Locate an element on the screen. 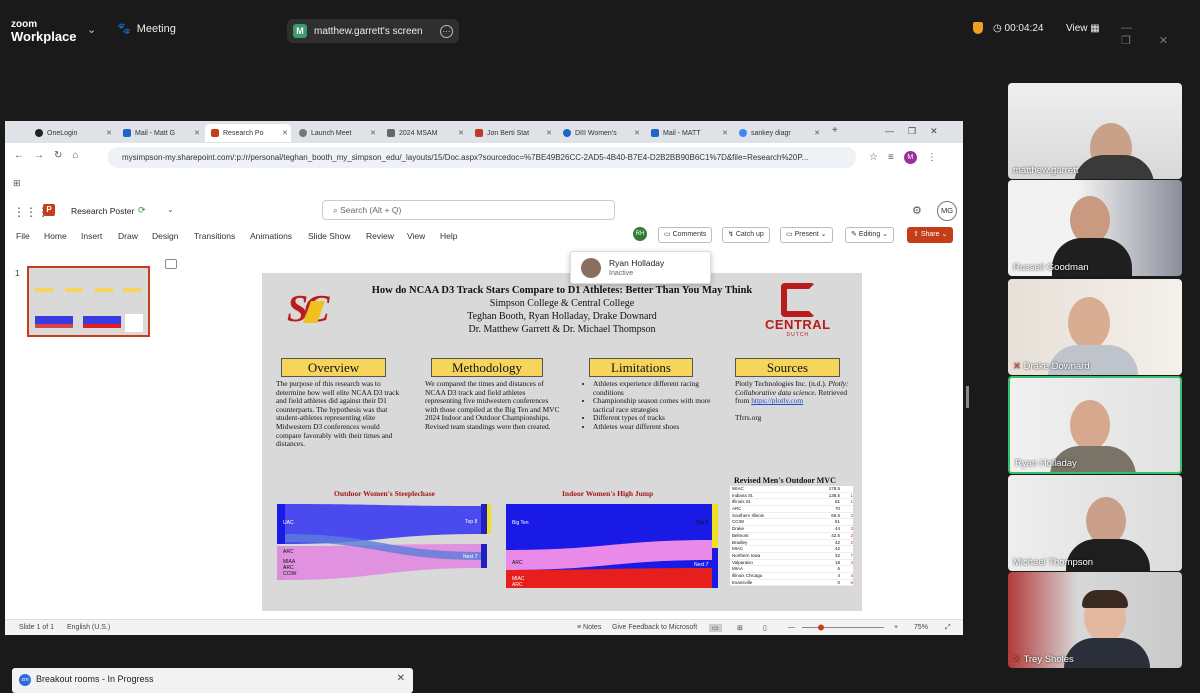  participant-tile: ✕ Trey Sholes is located at coordinates (1095, 620).